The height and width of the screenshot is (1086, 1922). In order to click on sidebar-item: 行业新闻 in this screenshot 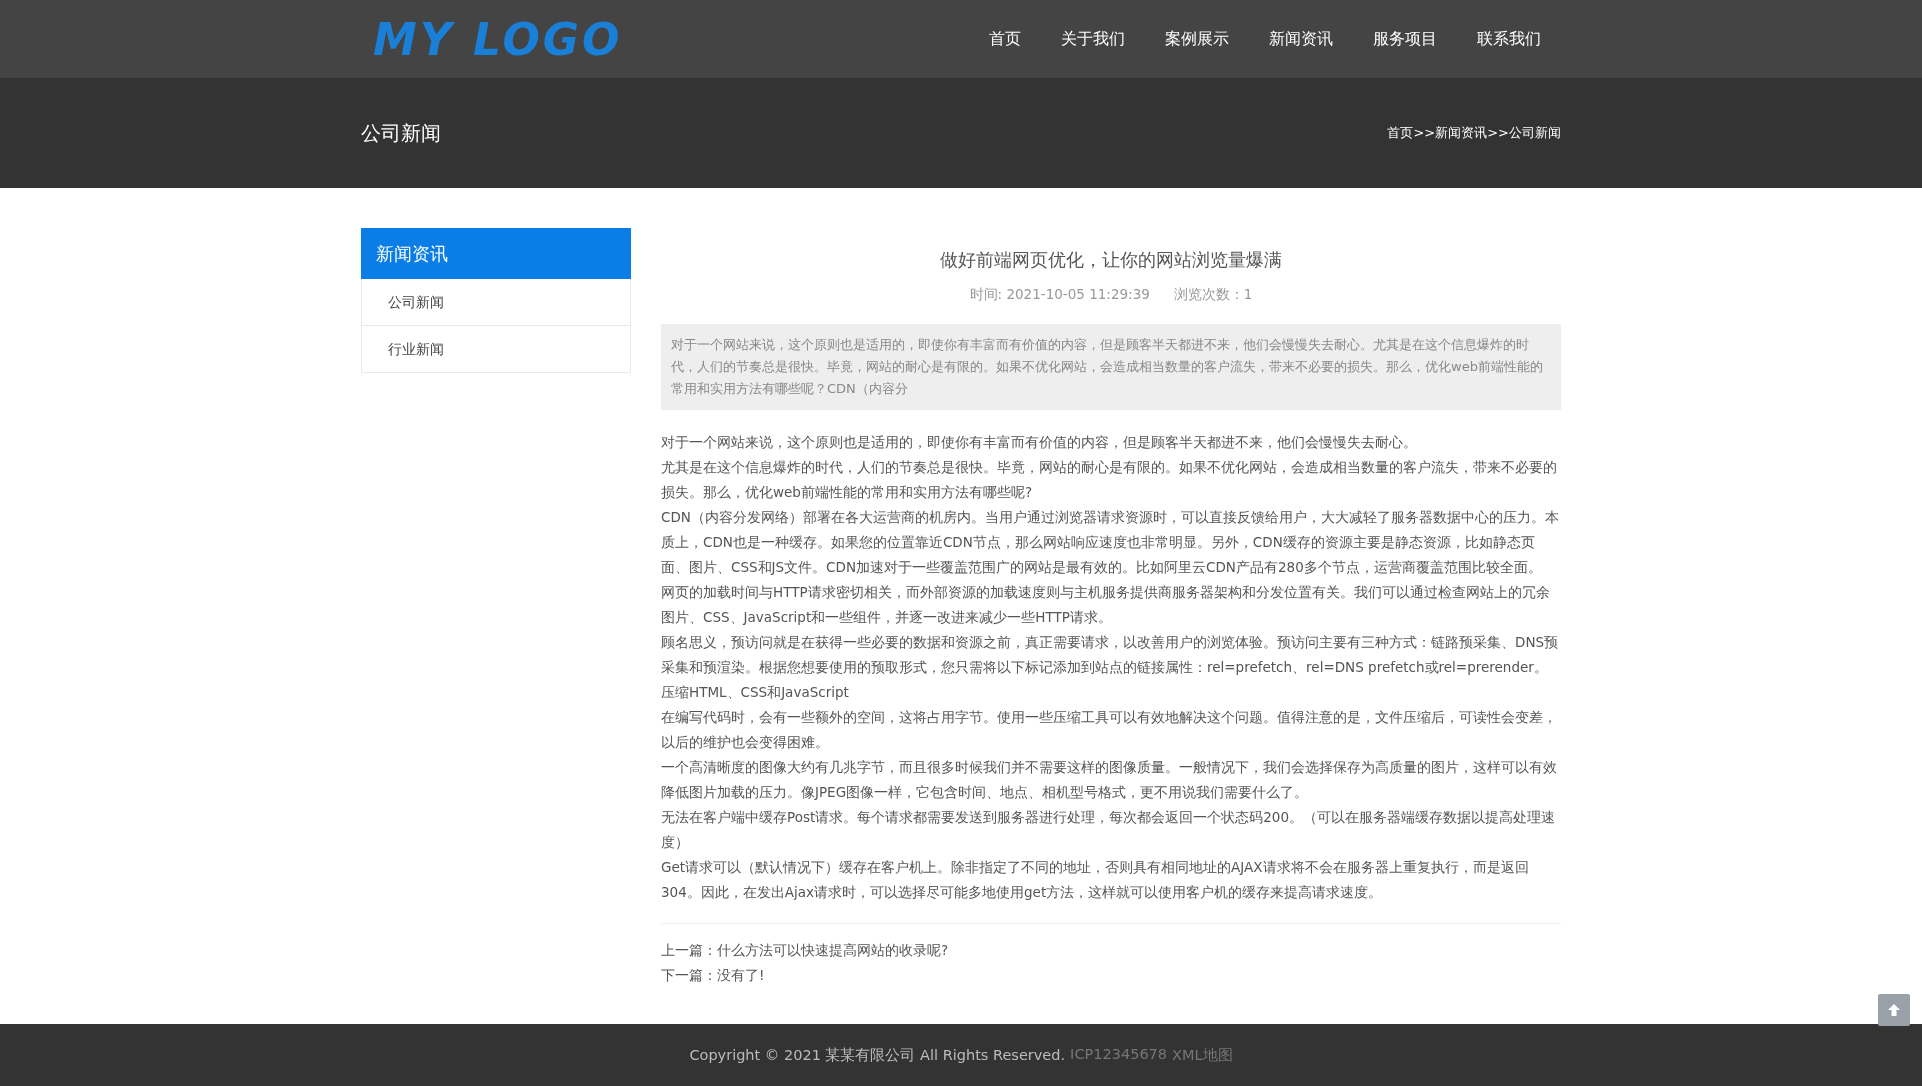, I will do `click(496, 349)`.